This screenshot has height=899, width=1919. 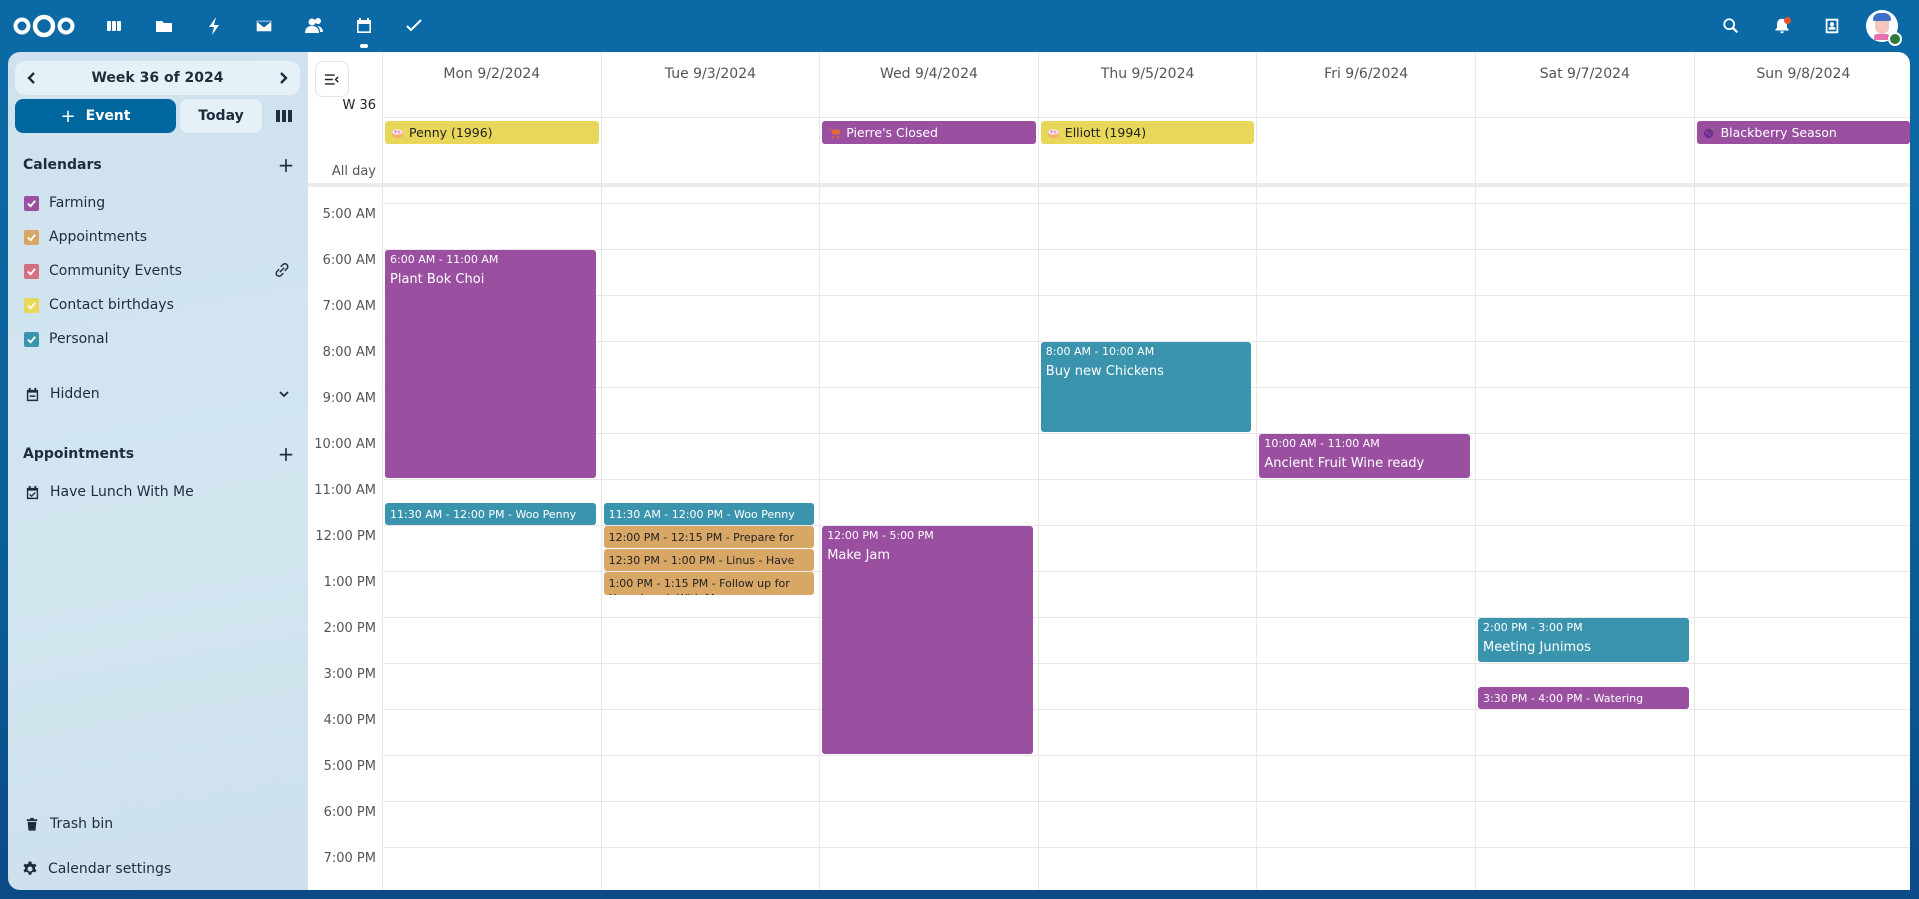 What do you see at coordinates (349, 674) in the screenshot?
I see `time-label: 3:00 PM` at bounding box center [349, 674].